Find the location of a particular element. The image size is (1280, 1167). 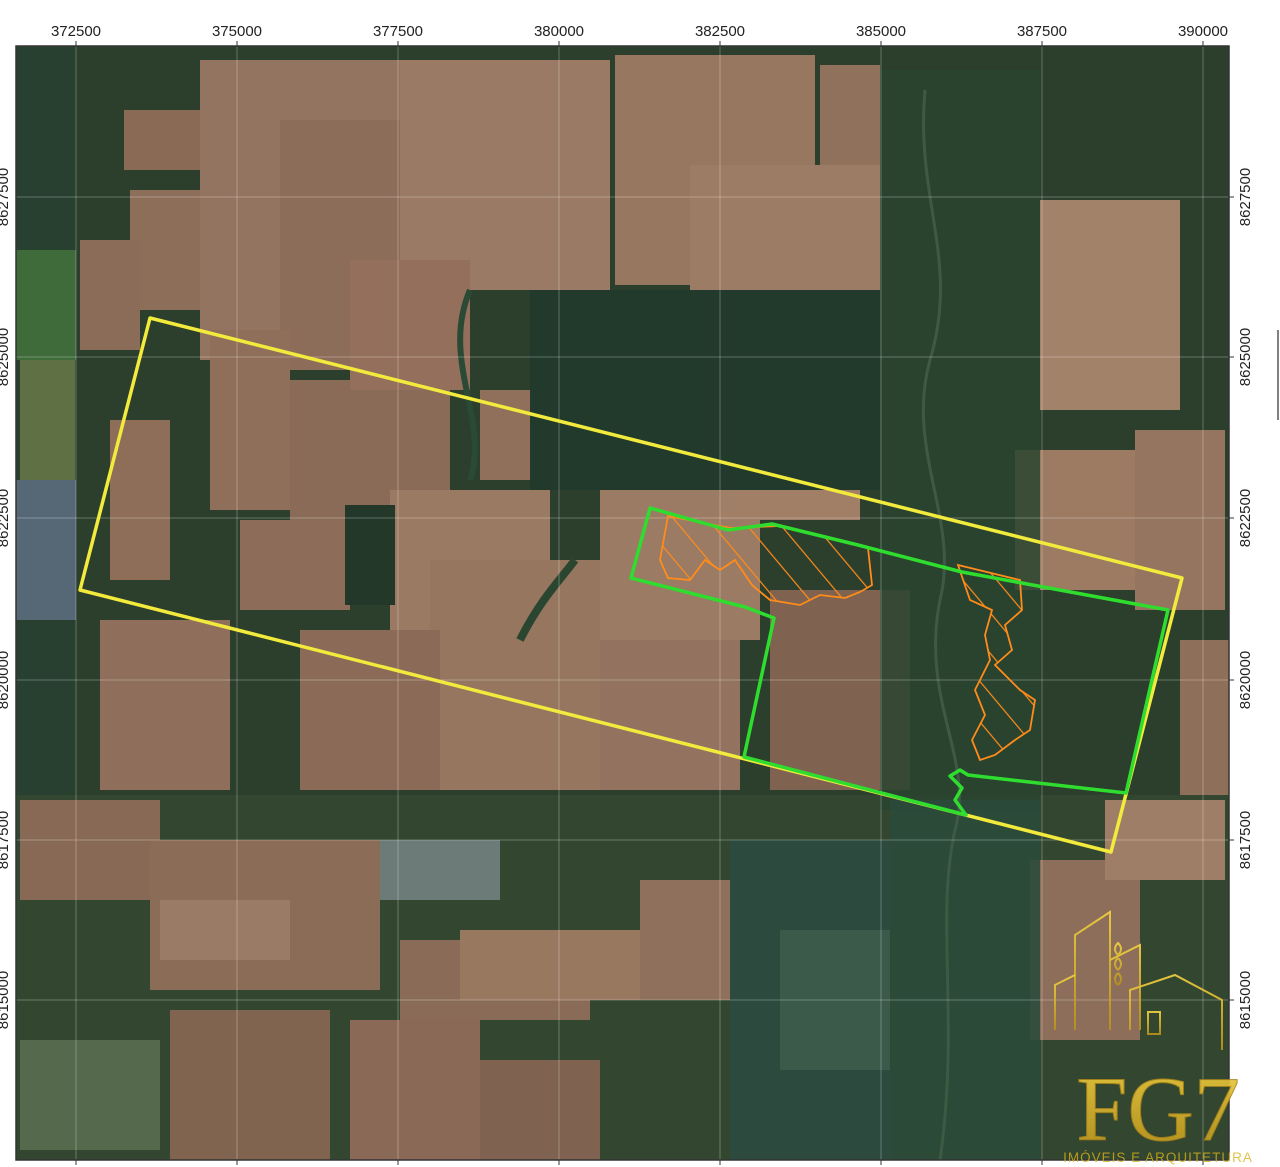

left-tick-label: 8622500 is located at coordinates (6, 518).